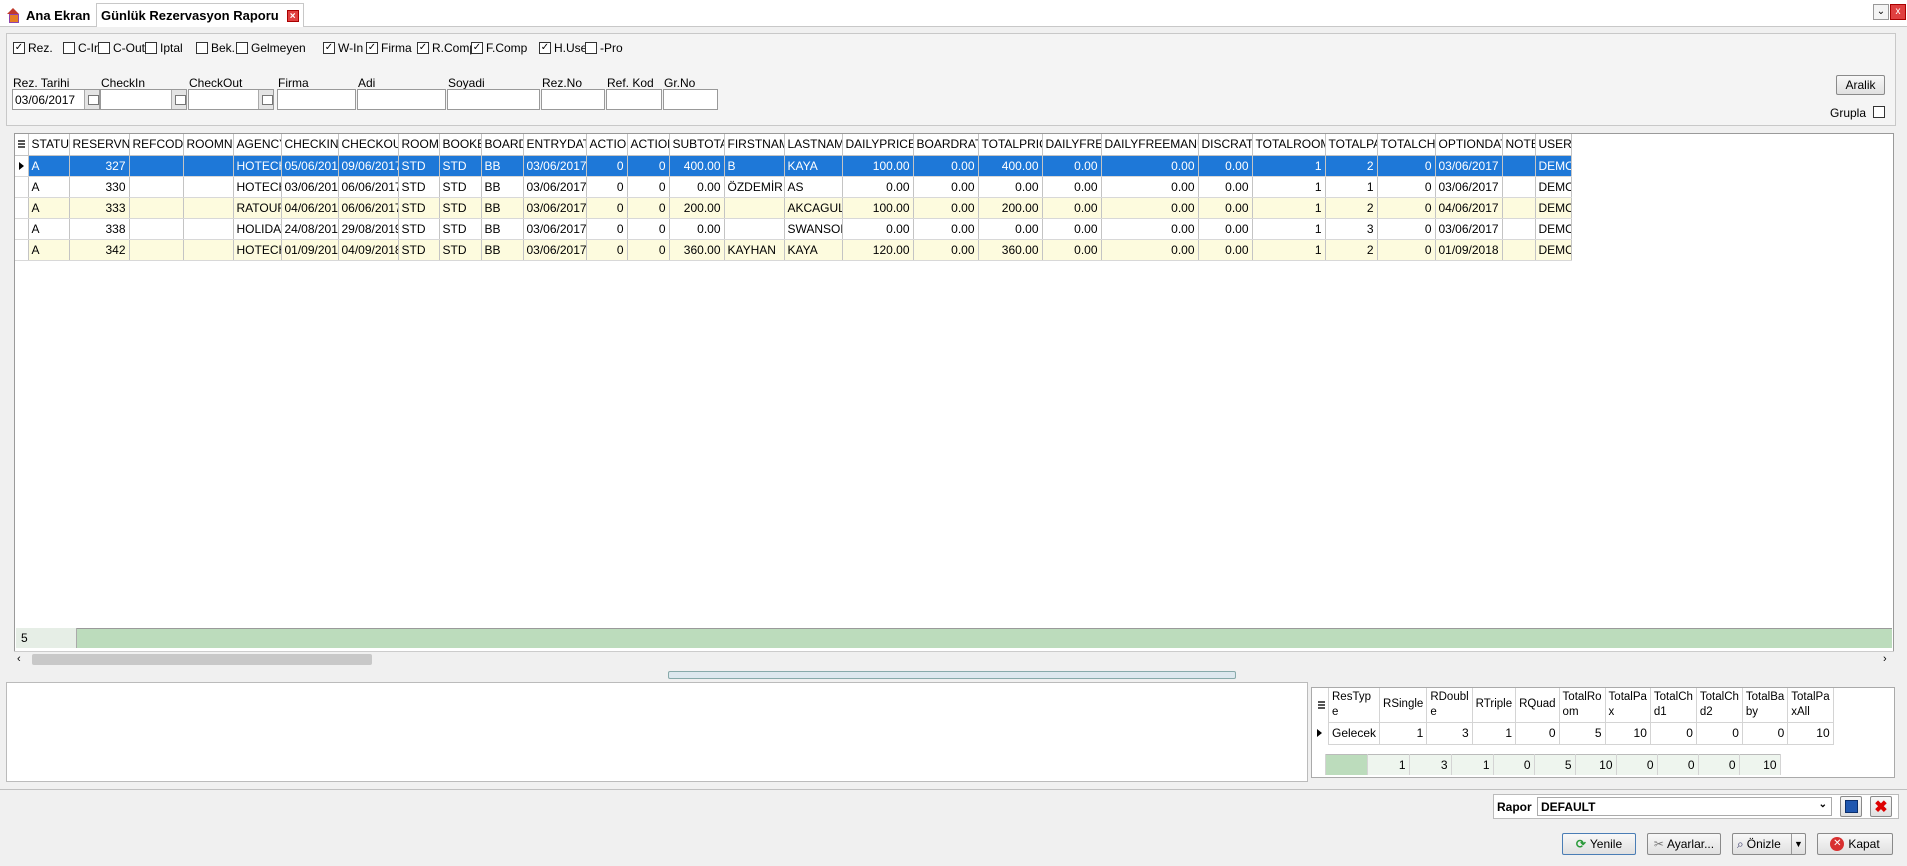 The image size is (1907, 866). What do you see at coordinates (292, 15) in the screenshot?
I see `close-tab-icon: ×` at bounding box center [292, 15].